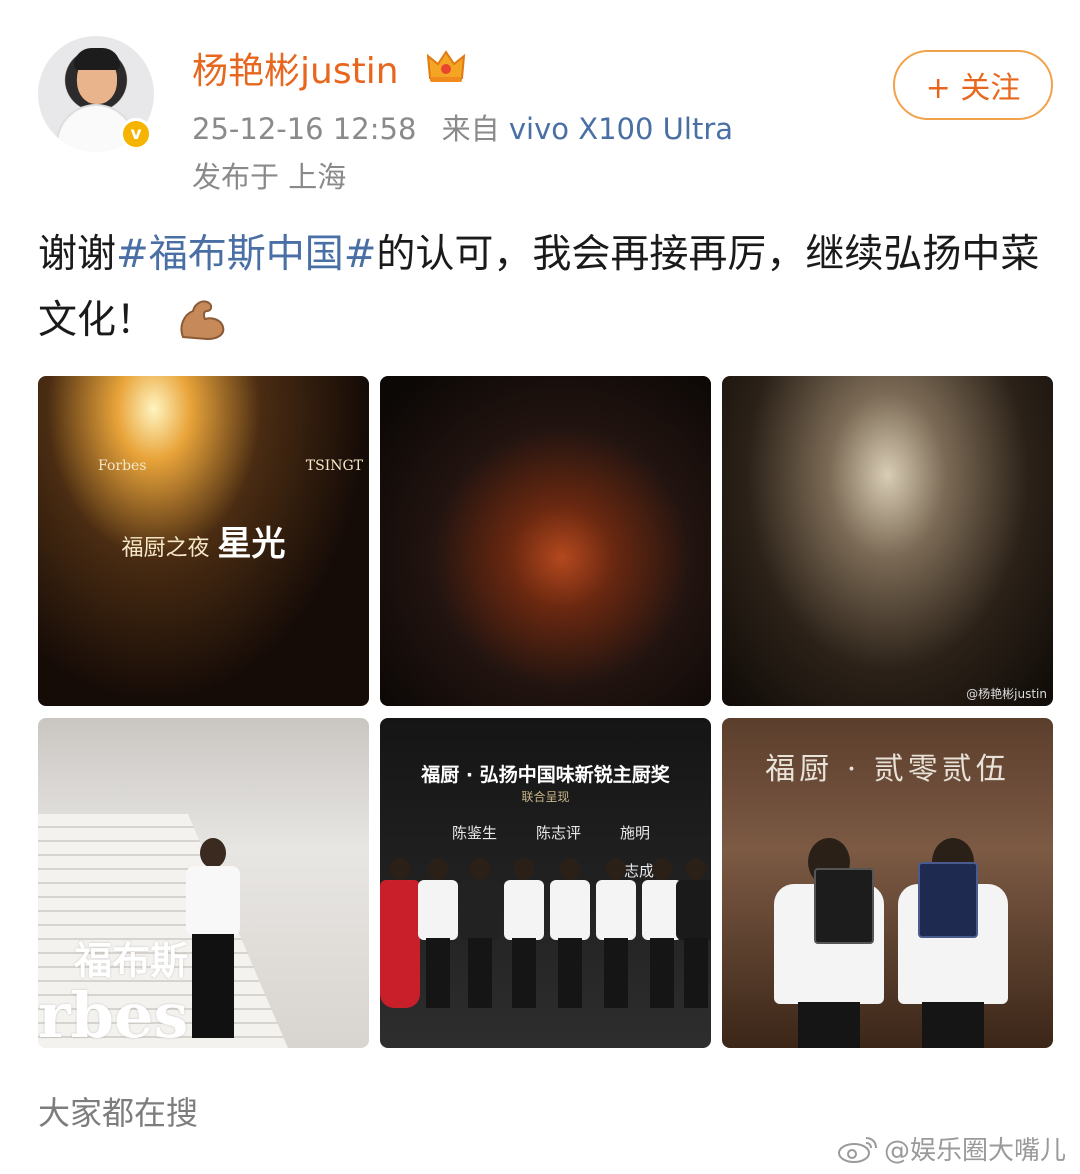  What do you see at coordinates (131, 960) in the screenshot?
I see `forbes-wordmark-cn: 福布斯` at bounding box center [131, 960].